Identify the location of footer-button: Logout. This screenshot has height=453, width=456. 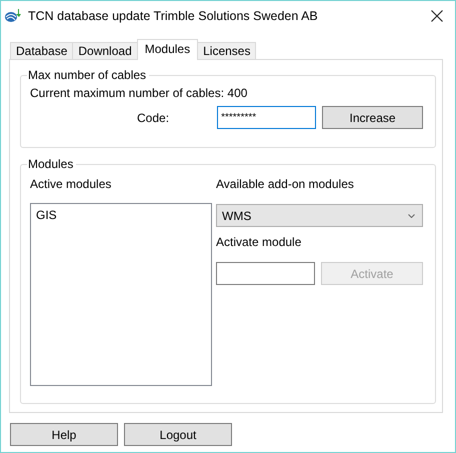
(178, 434).